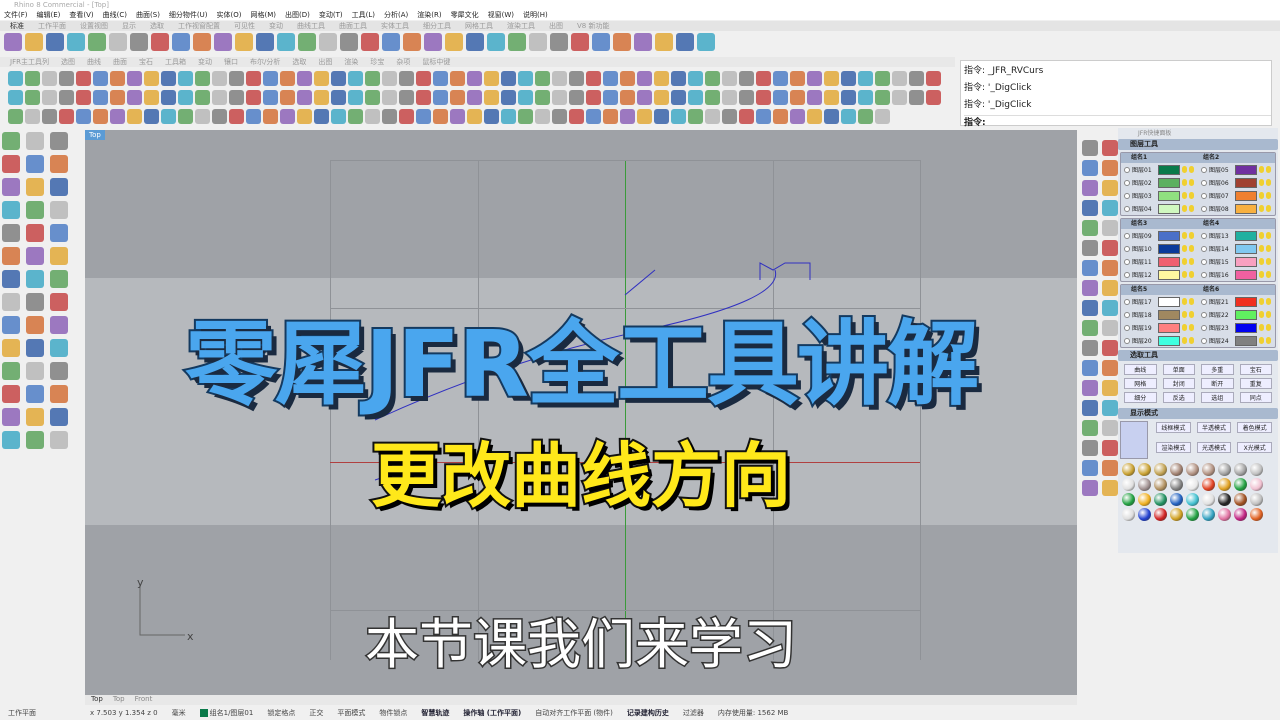  I want to click on select-tools-header: 选取工具, so click(1198, 355).